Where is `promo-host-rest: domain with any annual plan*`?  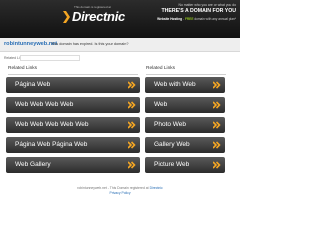
promo-host-rest: domain with any annual plan* is located at coordinates (215, 19).